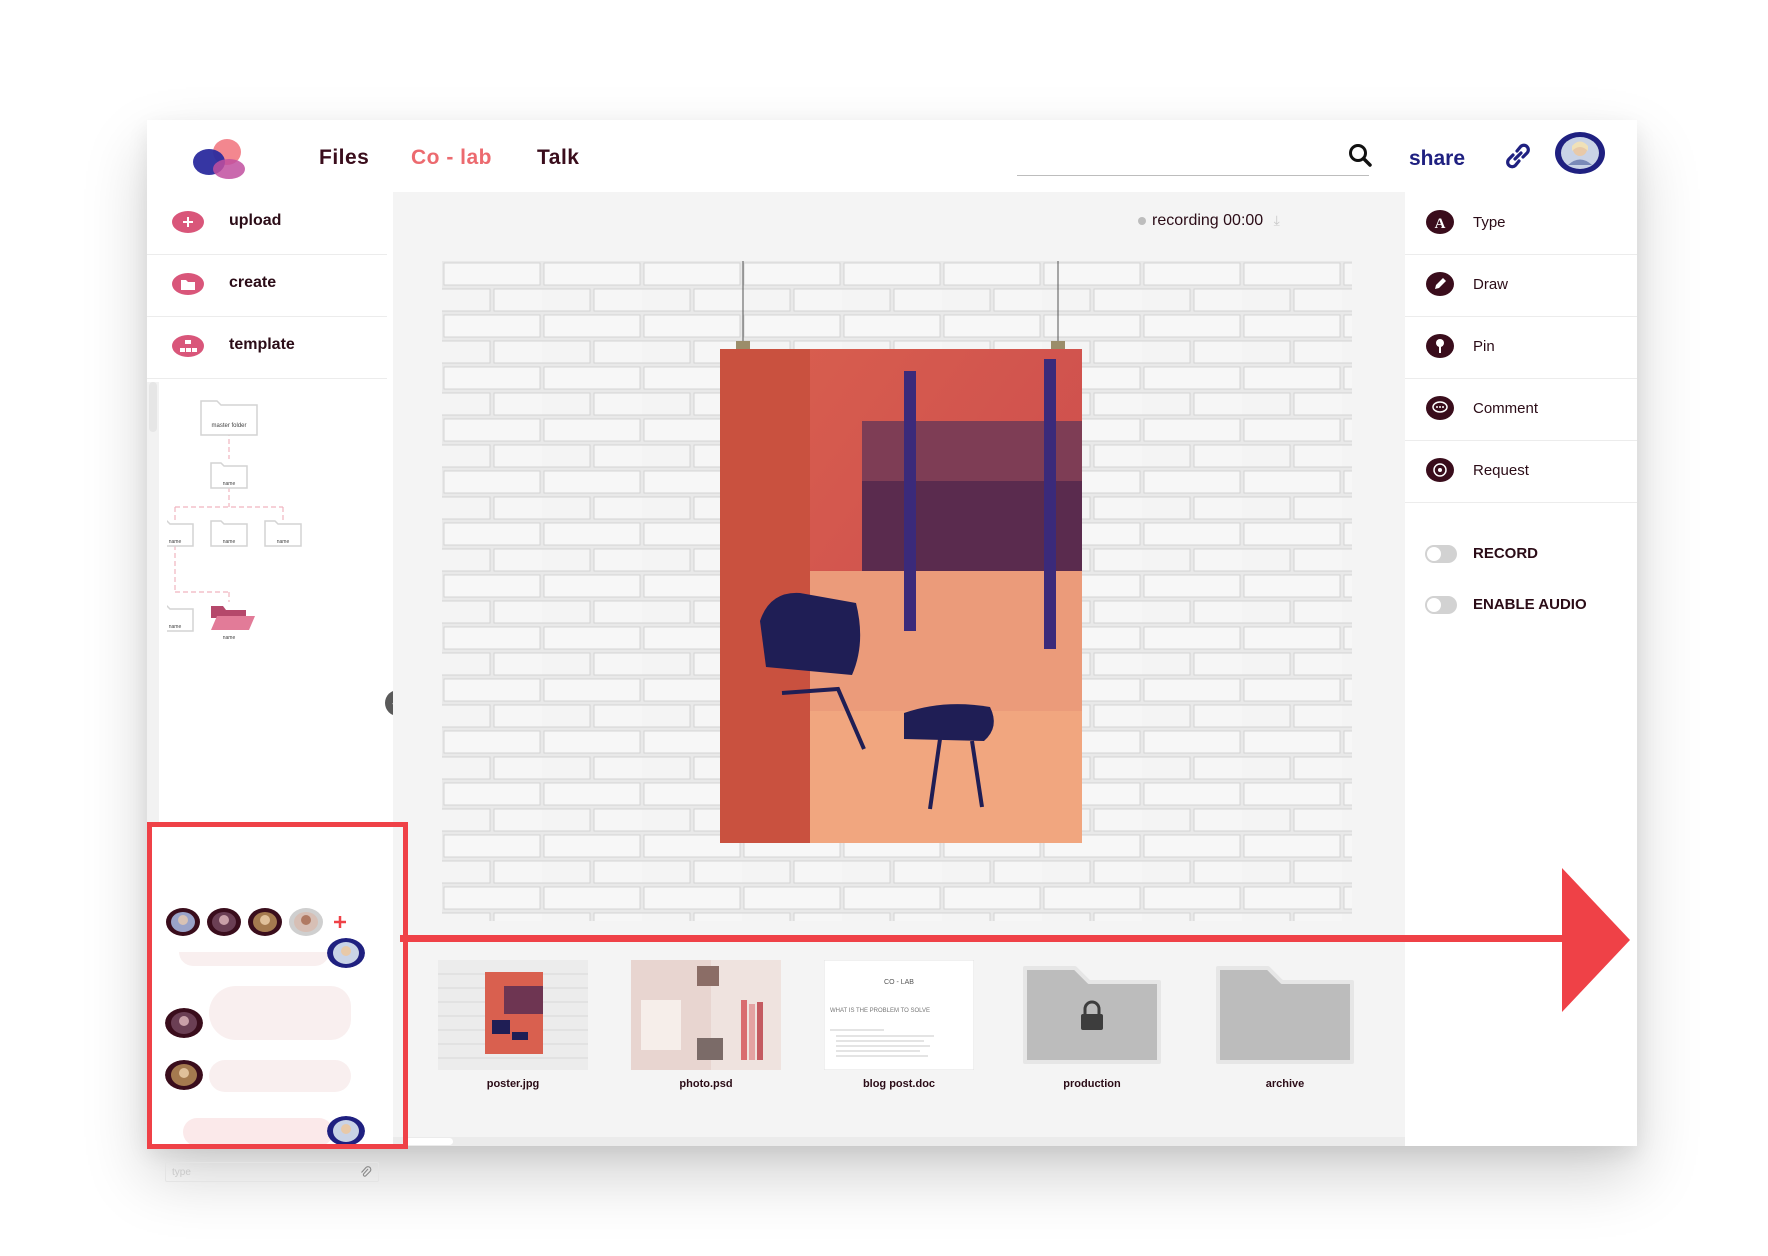 The height and width of the screenshot is (1256, 1768). What do you see at coordinates (1506, 408) in the screenshot?
I see `tool-label: Comment` at bounding box center [1506, 408].